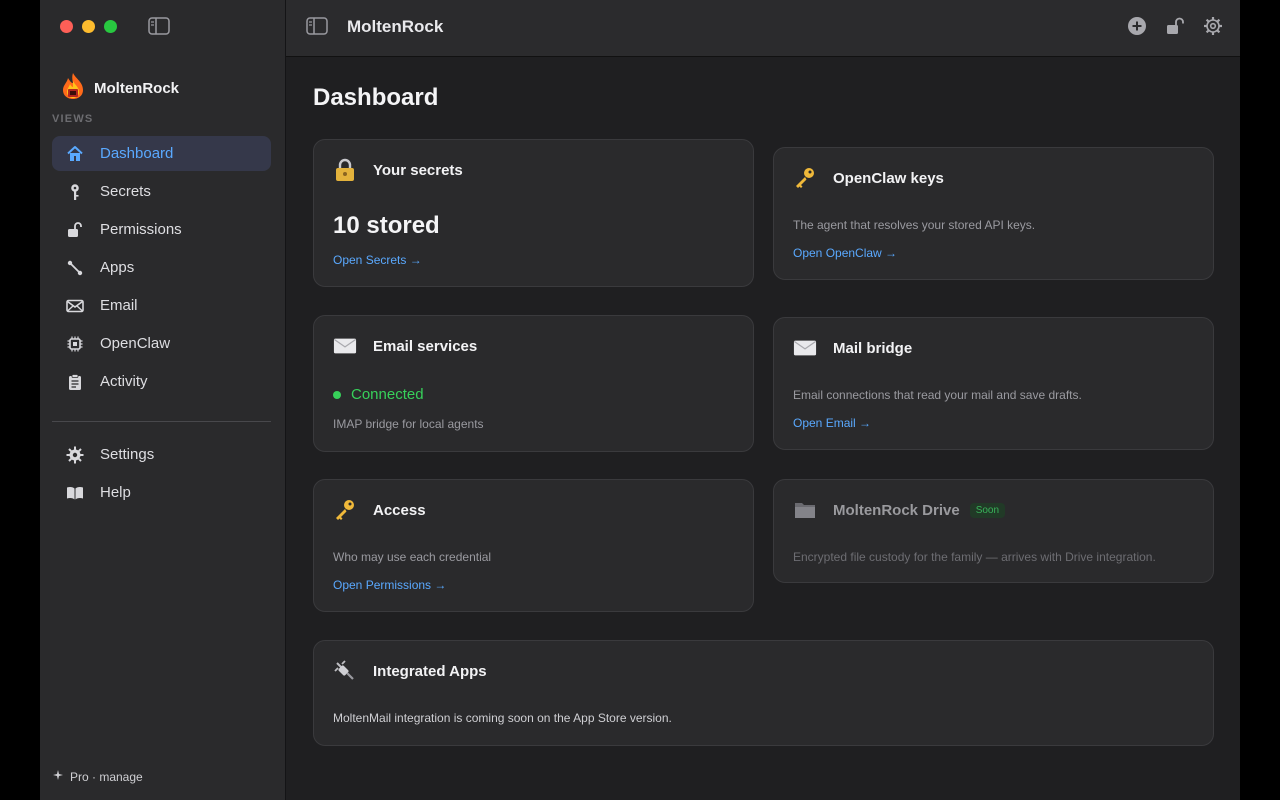  I want to click on sidebar-item-settings: Settings, so click(161, 454).